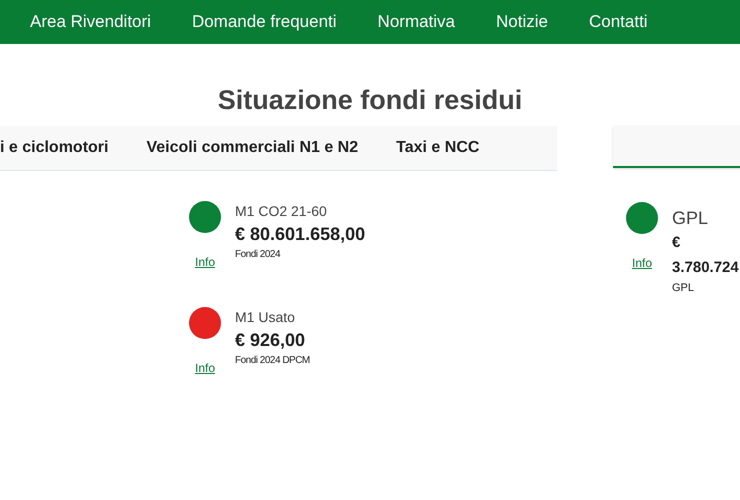 The height and width of the screenshot is (500, 740). Describe the element at coordinates (272, 361) in the screenshot. I see `fund-note: Fondi 2024 DPCM` at that location.